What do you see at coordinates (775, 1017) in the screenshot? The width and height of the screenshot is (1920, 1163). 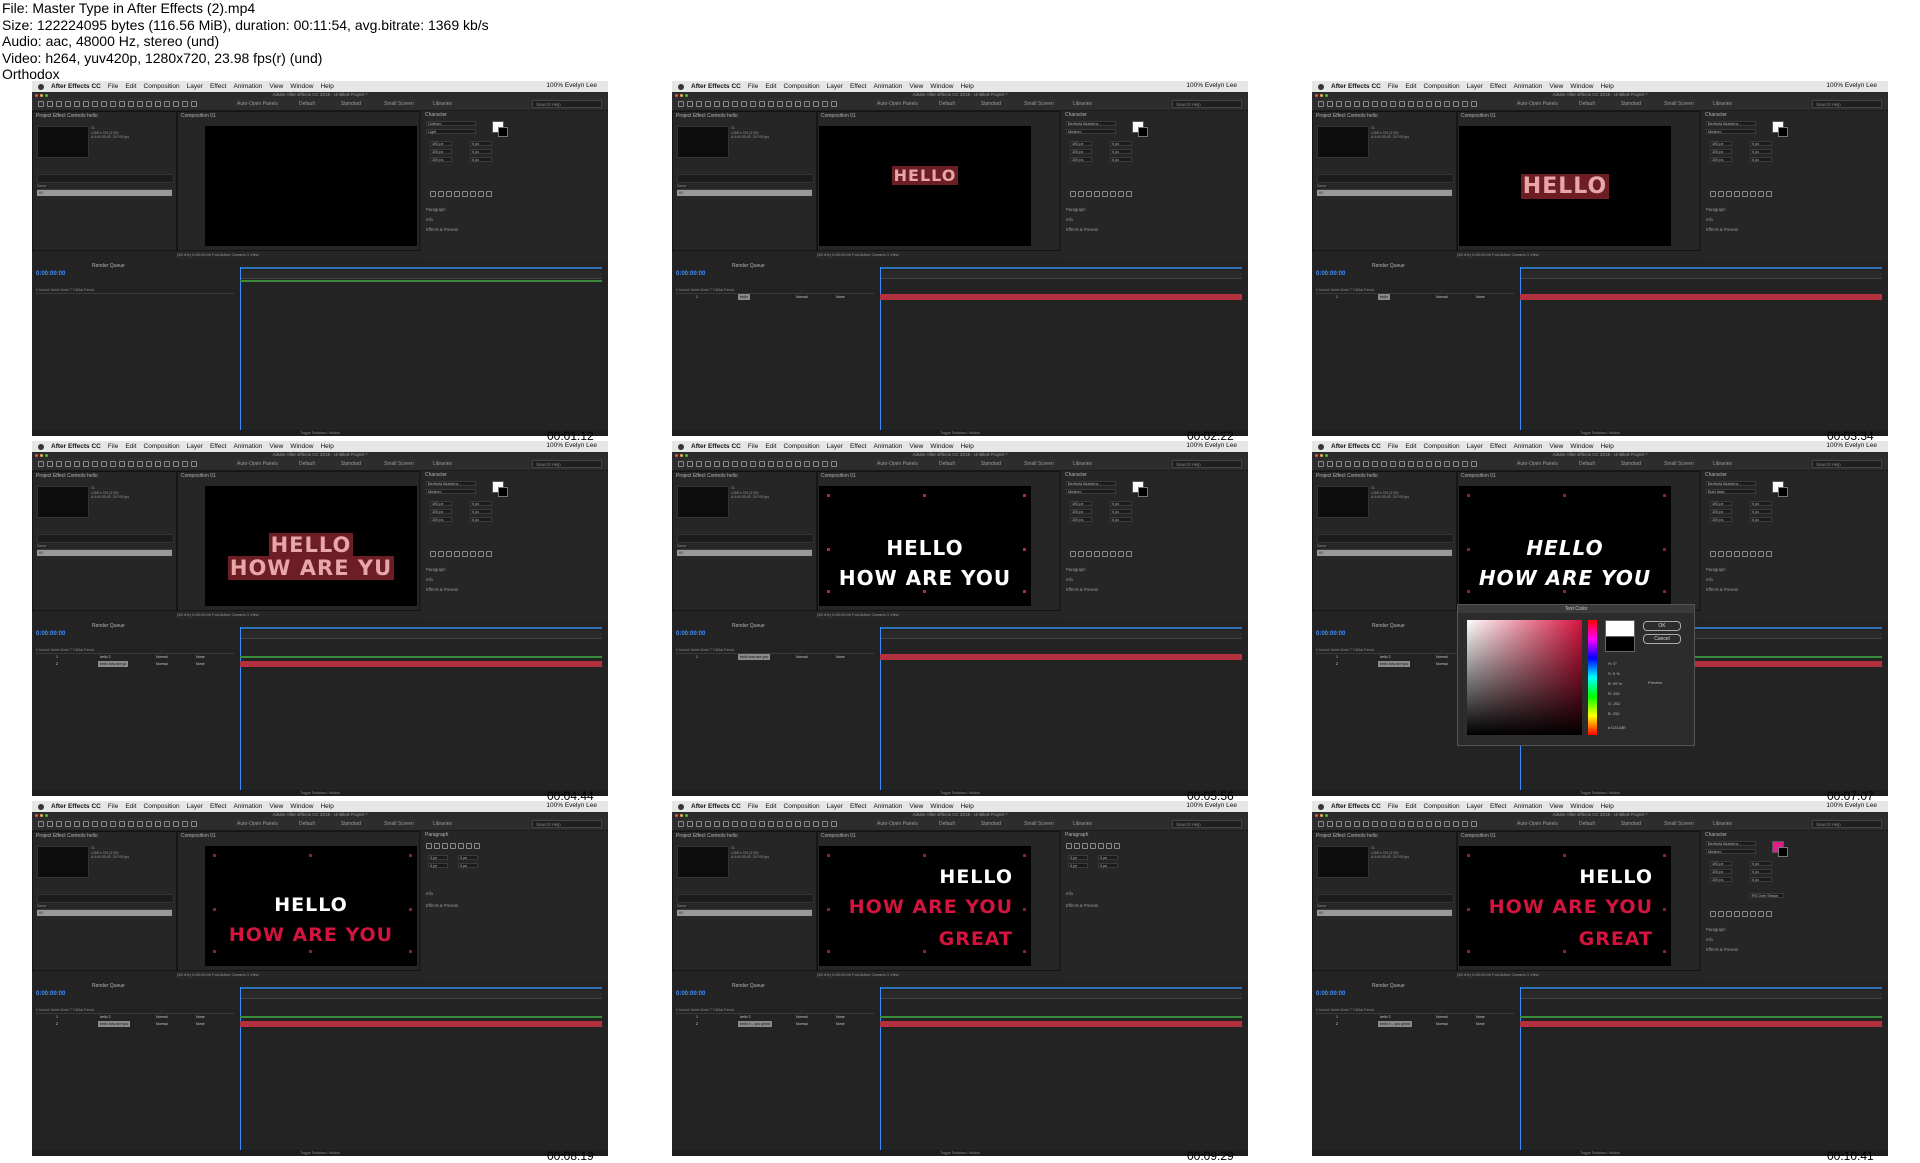 I see `layer-row: 1 hello 2 Normal None` at bounding box center [775, 1017].